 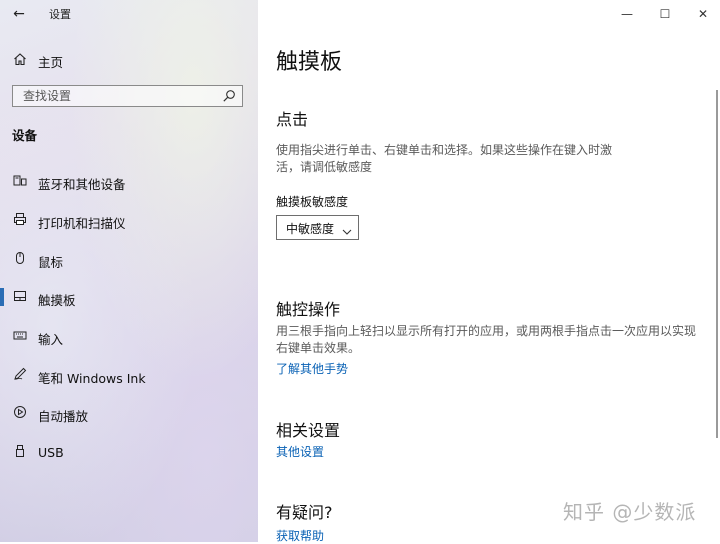 What do you see at coordinates (129, 60) in the screenshot?
I see `sidebar-item-home: 主页` at bounding box center [129, 60].